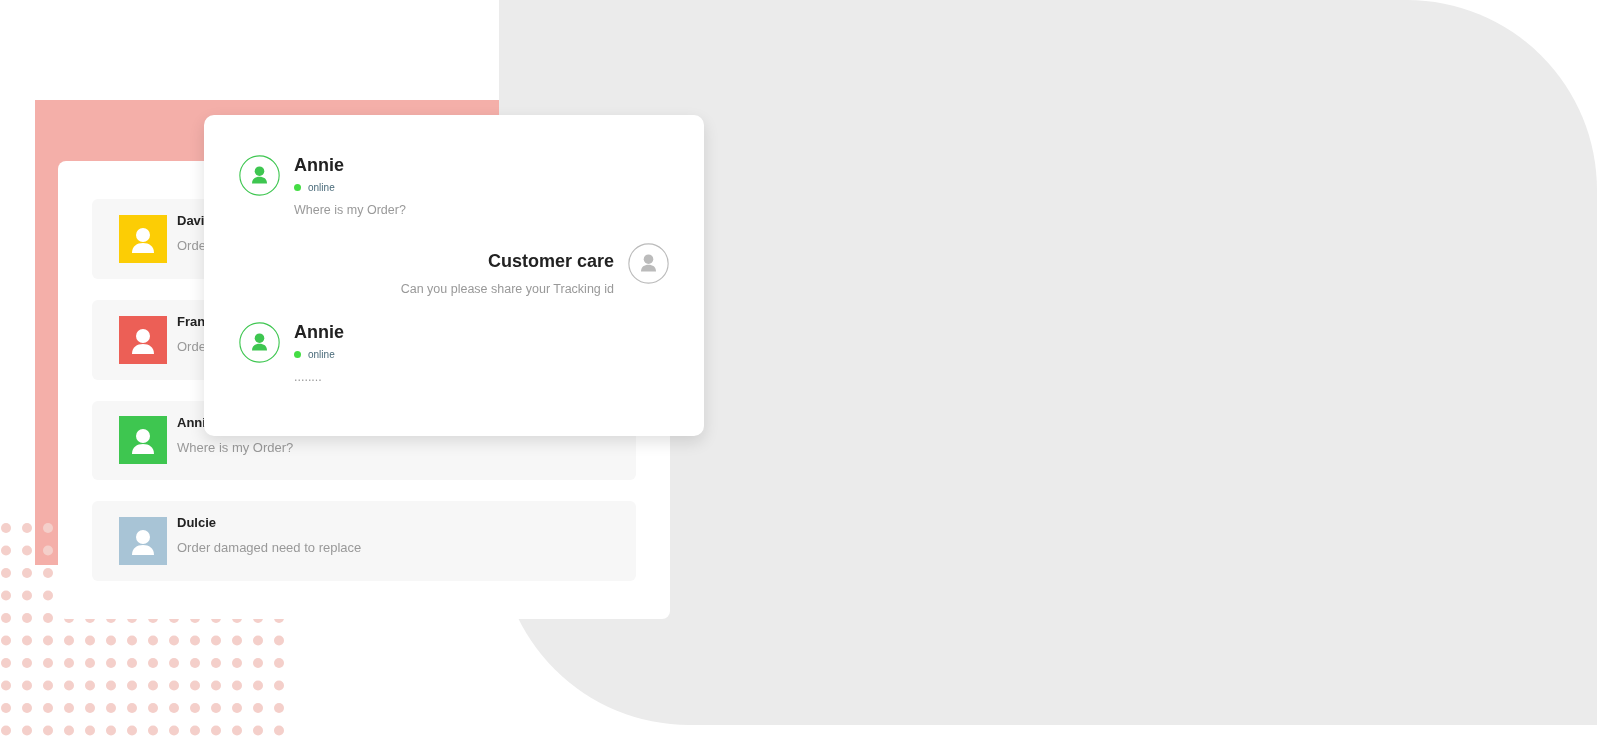  What do you see at coordinates (191, 321) in the screenshot?
I see `contact-name: Fran` at bounding box center [191, 321].